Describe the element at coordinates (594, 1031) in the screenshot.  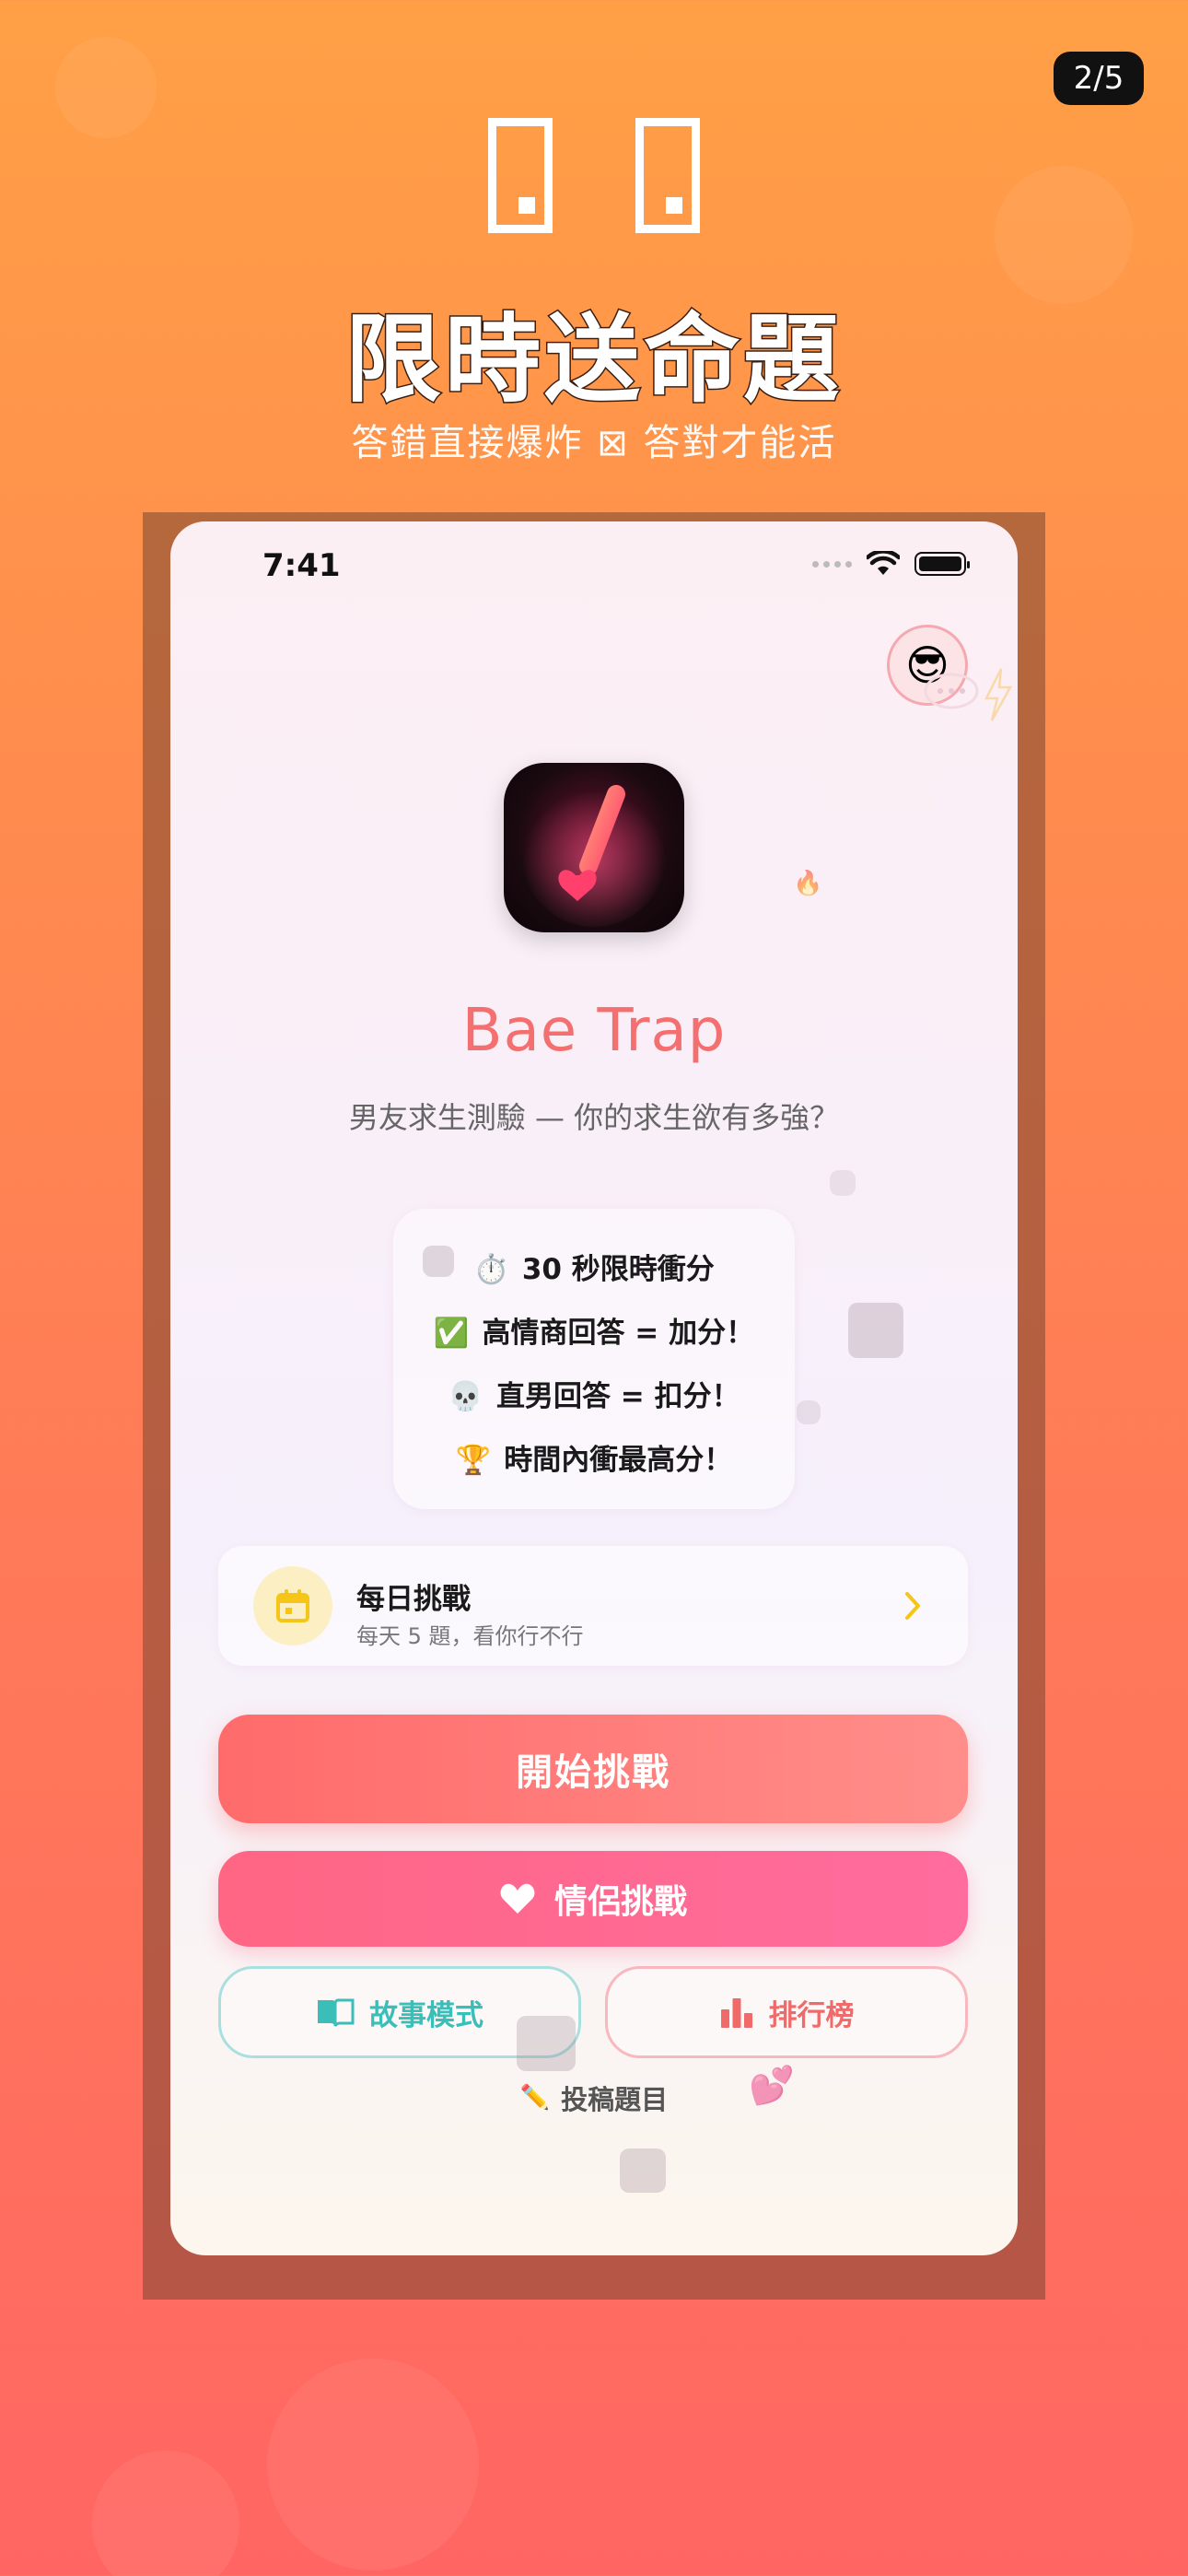
I see `app-name: Bae Trap` at that location.